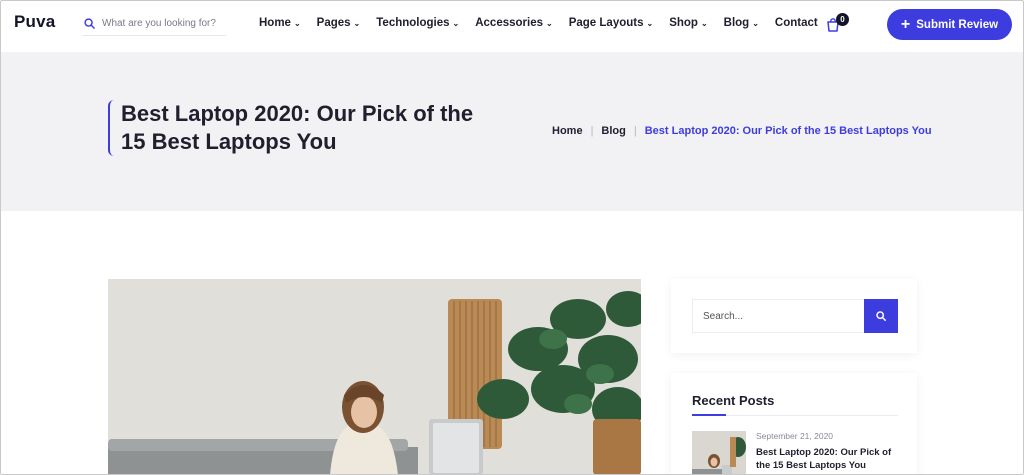 The image size is (1024, 475). Describe the element at coordinates (905, 24) in the screenshot. I see `plus-icon: +` at that location.